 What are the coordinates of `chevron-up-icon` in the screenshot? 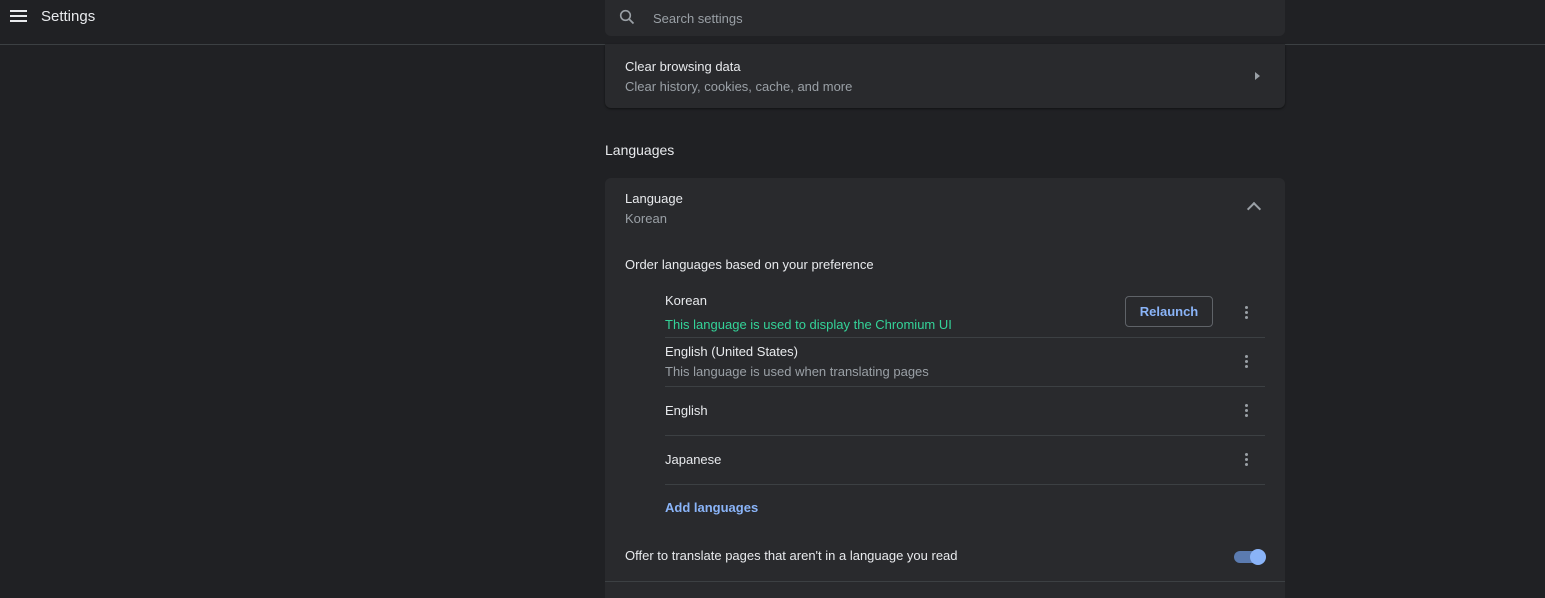 It's located at (1254, 209).